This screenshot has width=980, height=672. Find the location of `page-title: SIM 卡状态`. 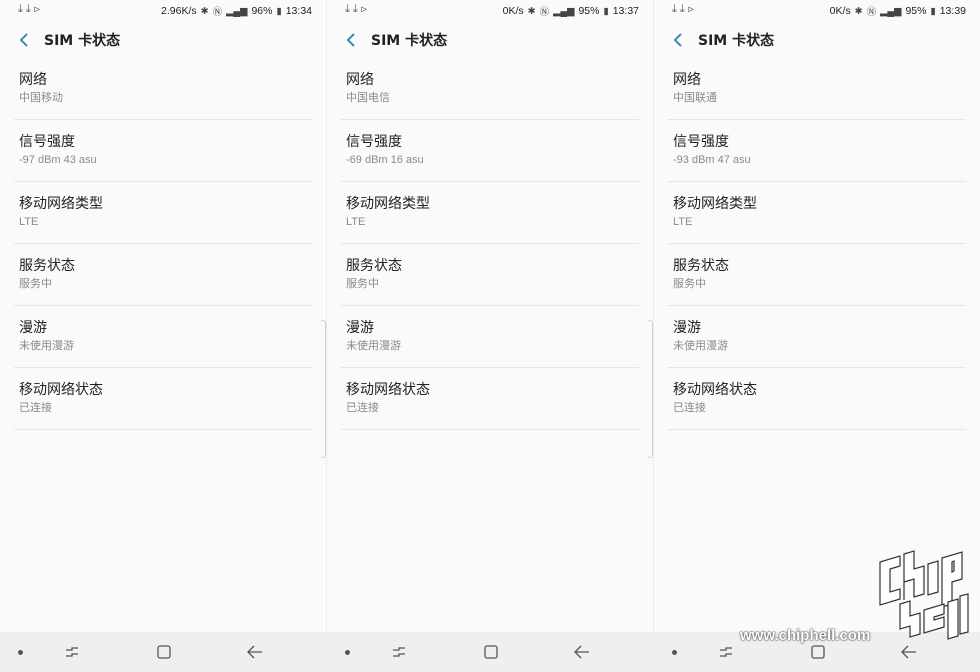

page-title: SIM 卡状态 is located at coordinates (82, 41).